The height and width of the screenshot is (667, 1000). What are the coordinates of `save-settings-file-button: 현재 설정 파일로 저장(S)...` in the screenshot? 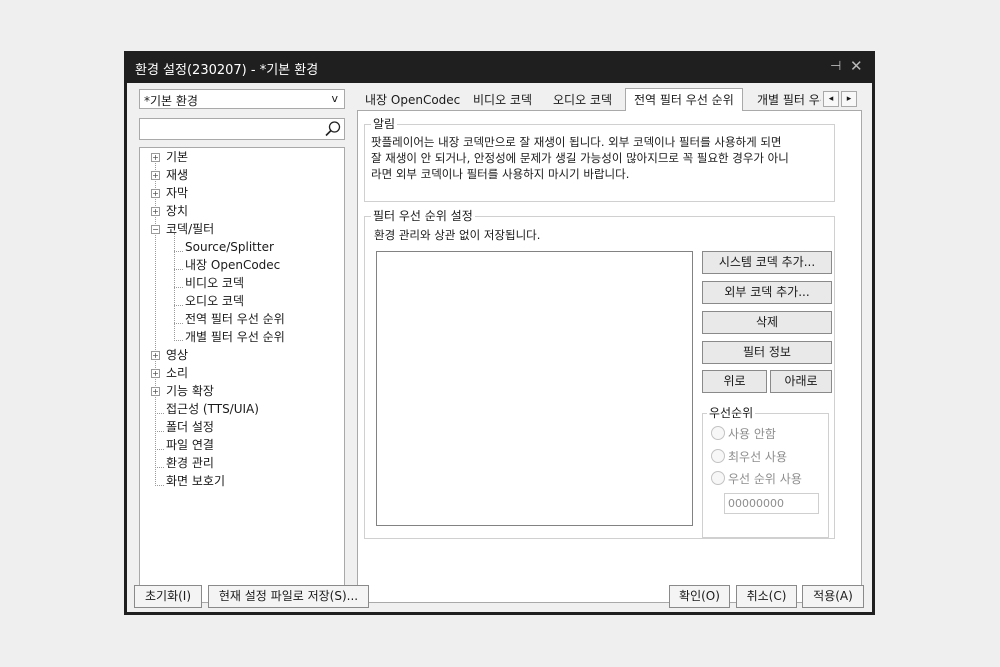 It's located at (288, 596).